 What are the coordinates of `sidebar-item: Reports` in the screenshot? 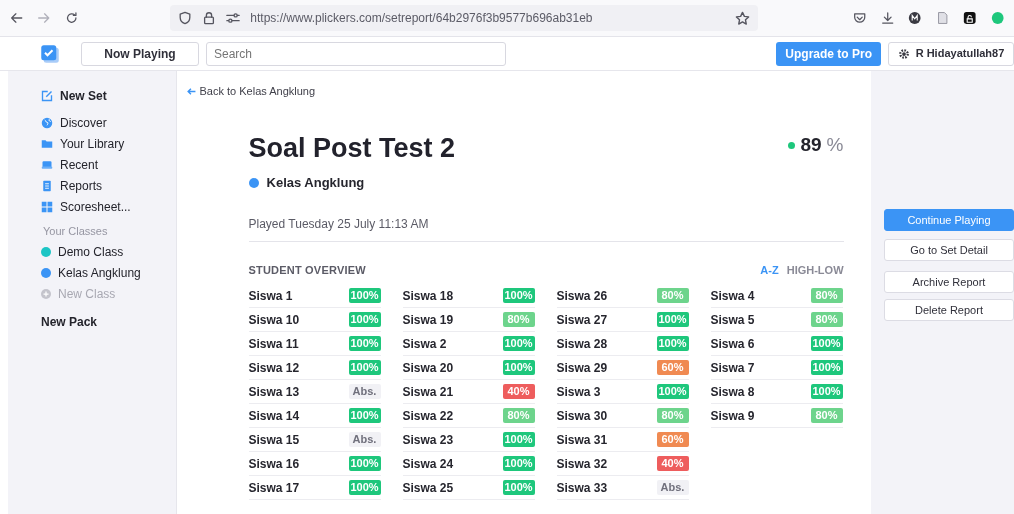 It's located at (108, 185).